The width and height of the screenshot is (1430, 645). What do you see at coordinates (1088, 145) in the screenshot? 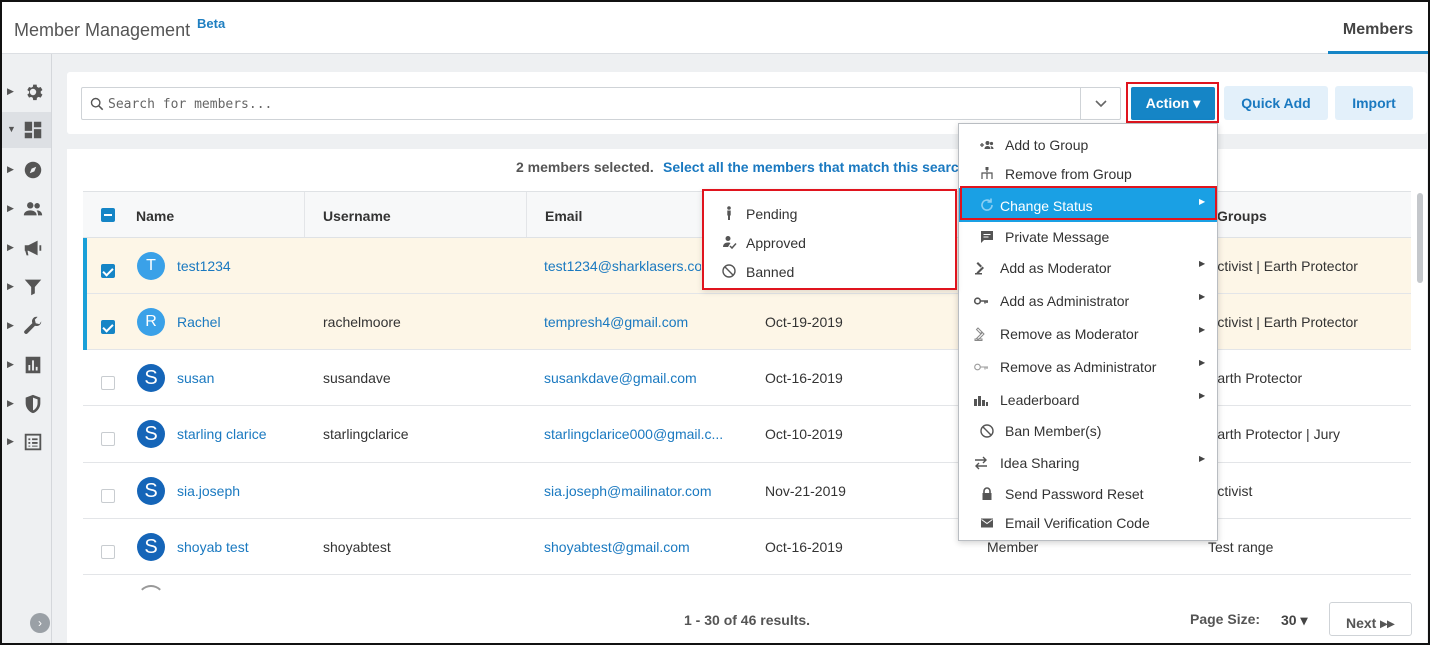
I see `menu-item-add-to-group: Add to Group` at bounding box center [1088, 145].